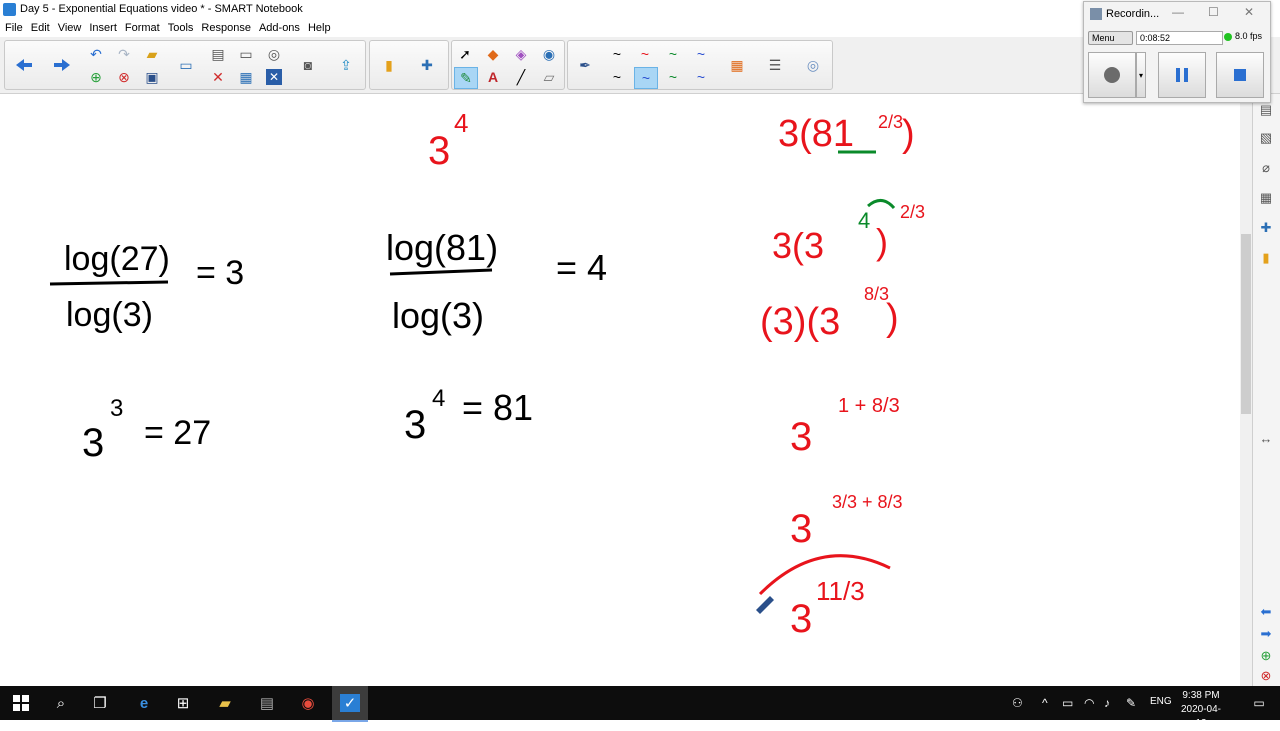 The image size is (1280, 731). What do you see at coordinates (465, 54) in the screenshot?
I see `select-tool-button: ➚` at bounding box center [465, 54].